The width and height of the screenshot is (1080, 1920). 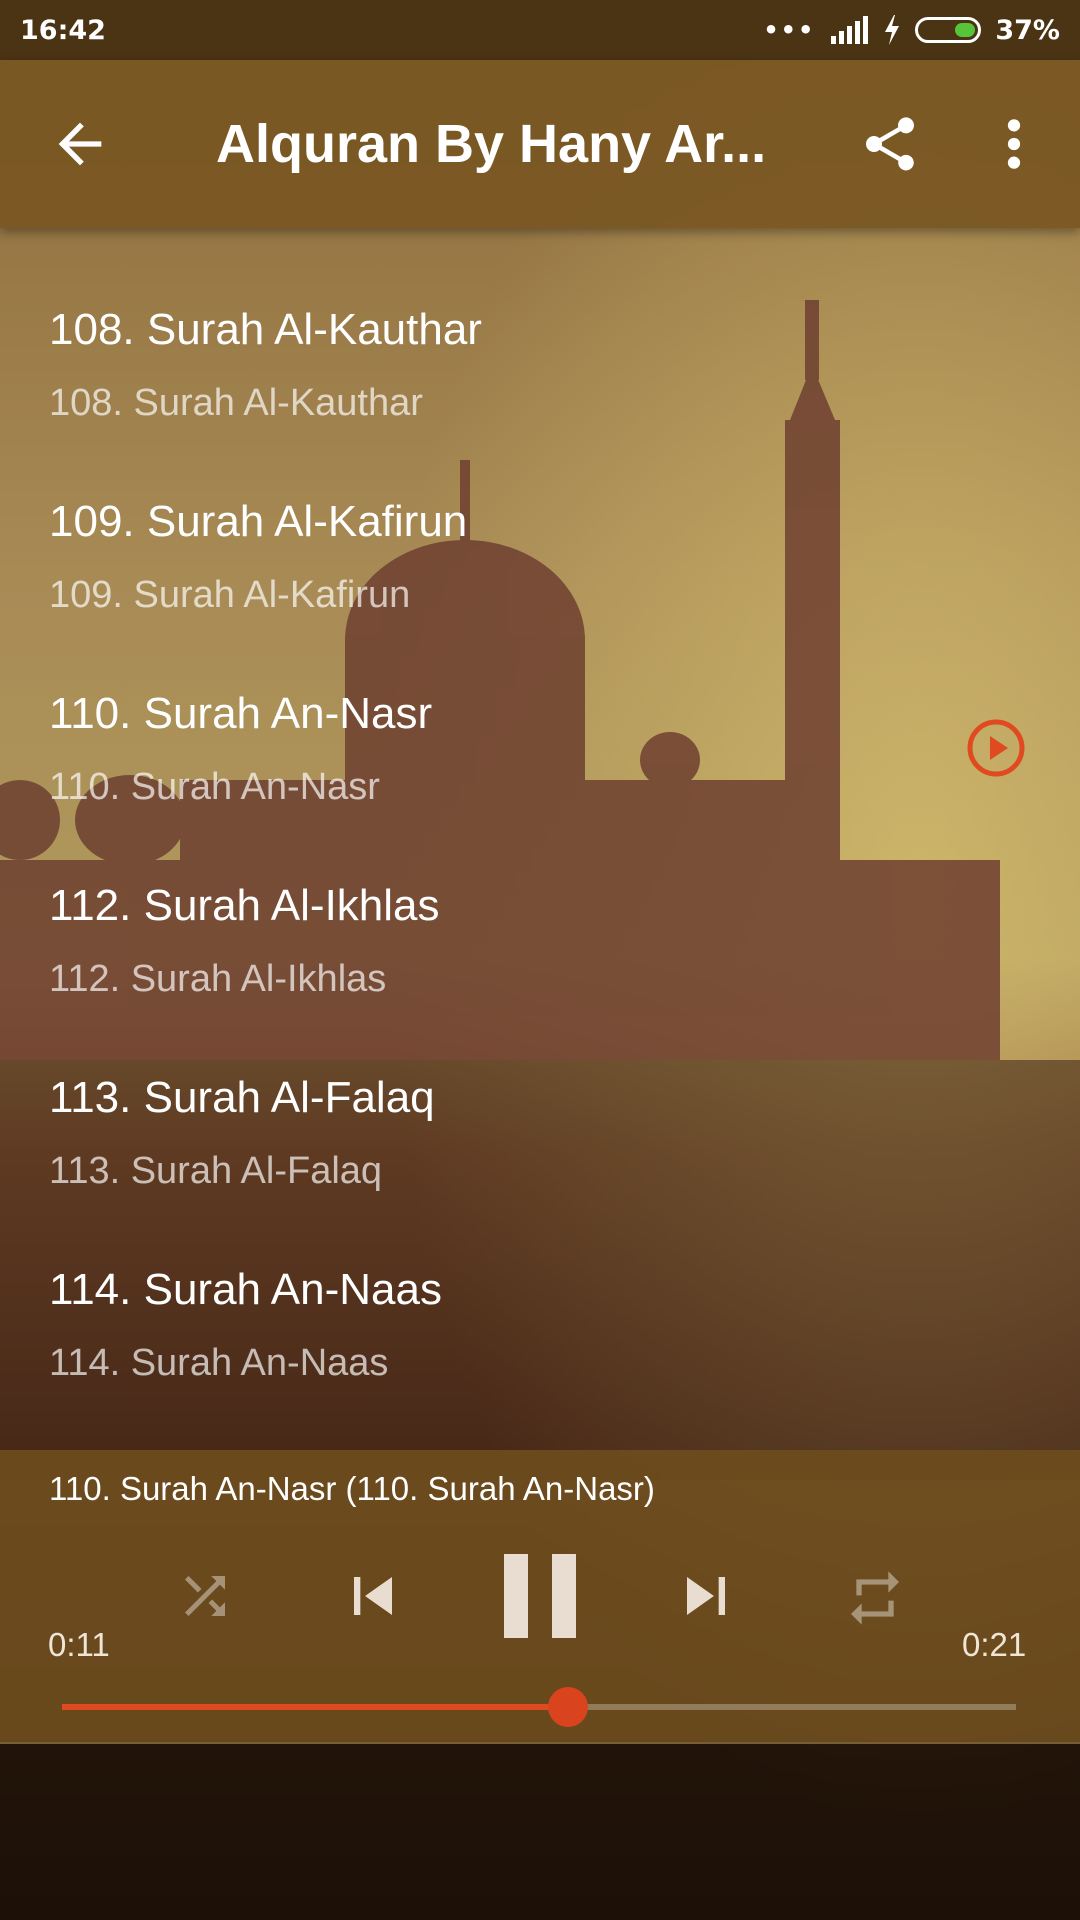 What do you see at coordinates (540, 710) in the screenshot?
I see `track-item-playing: 110. Surah An-Nasr 110. Surah An-Nasr` at bounding box center [540, 710].